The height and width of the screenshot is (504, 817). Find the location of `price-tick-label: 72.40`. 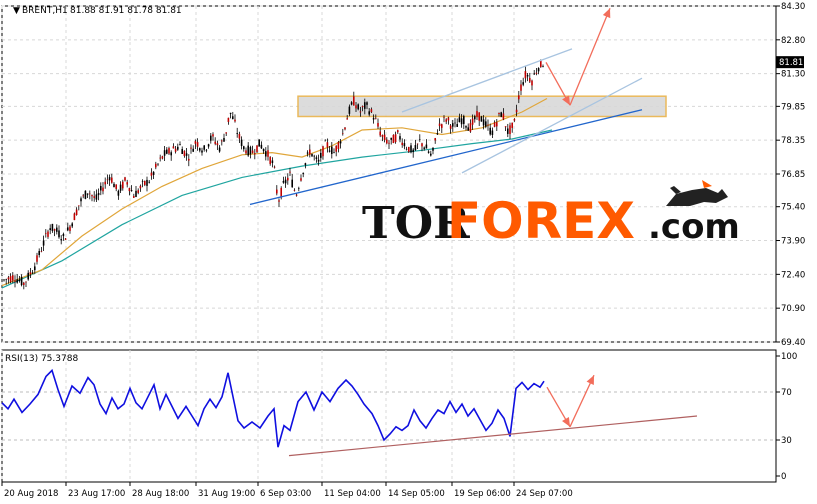

price-tick-label: 72.40 is located at coordinates (793, 275).